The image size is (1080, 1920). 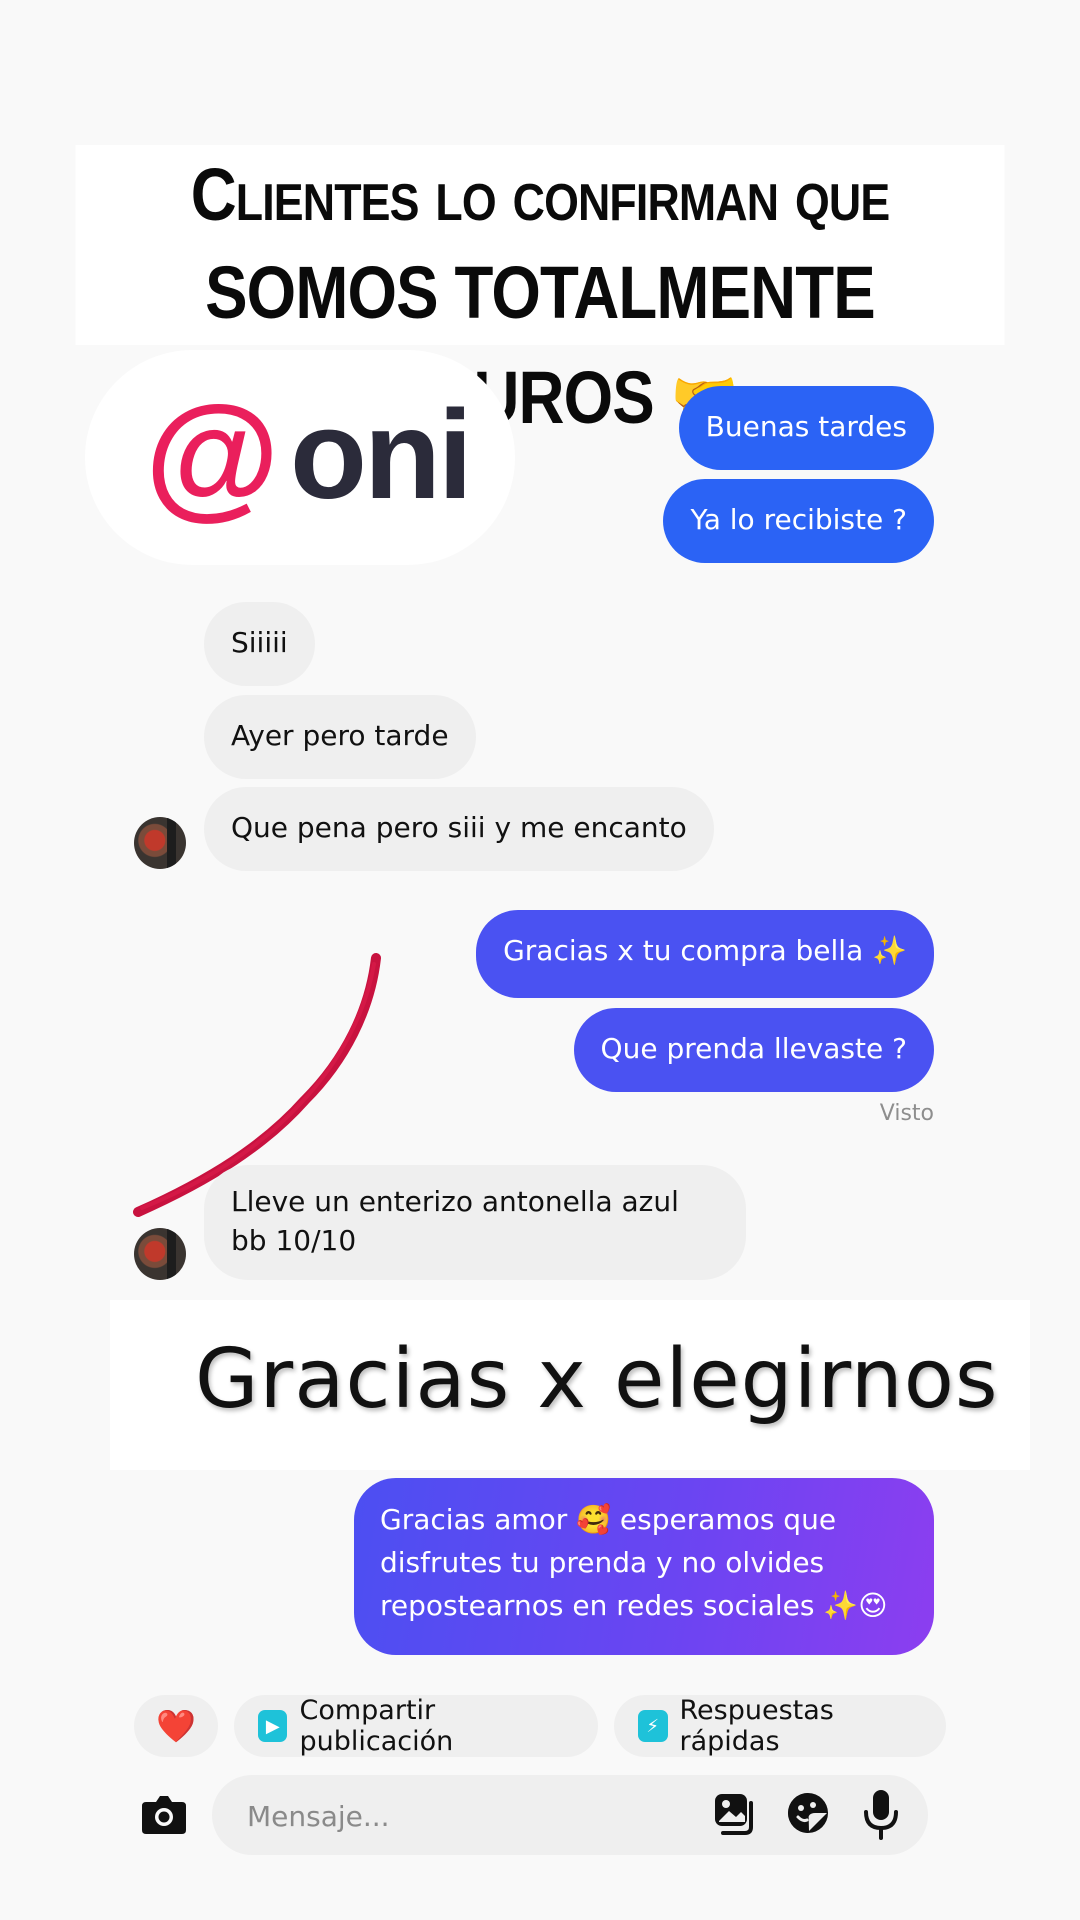 What do you see at coordinates (540, 339) in the screenshot?
I see `headline-line-2: somos totalmente seguros 🤝` at bounding box center [540, 339].